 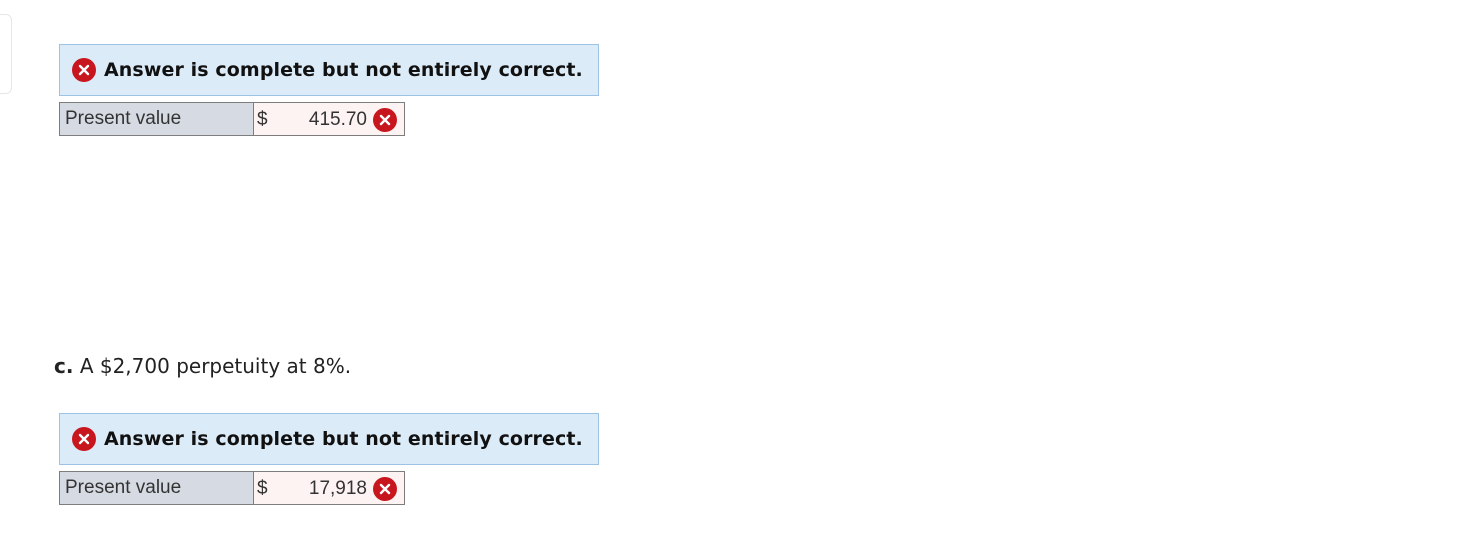 What do you see at coordinates (64, 366) in the screenshot?
I see `question-letter: c.` at bounding box center [64, 366].